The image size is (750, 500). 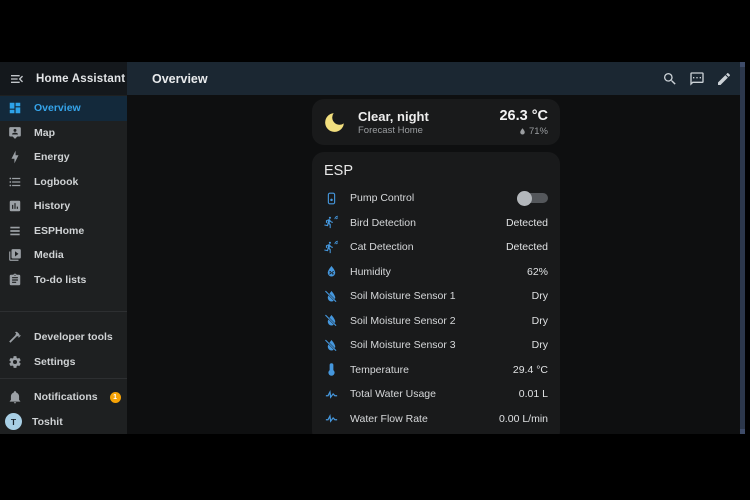 I want to click on search-button, so click(x=670, y=79).